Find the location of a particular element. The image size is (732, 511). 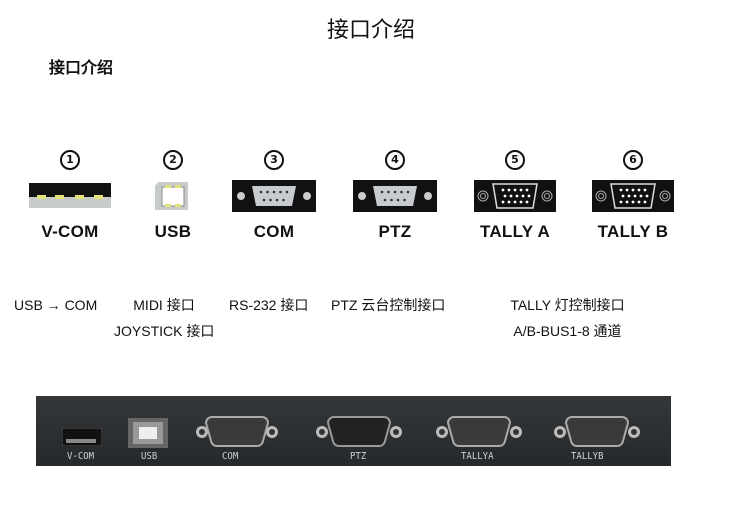

section-heading: 接口介绍 is located at coordinates (81, 67).